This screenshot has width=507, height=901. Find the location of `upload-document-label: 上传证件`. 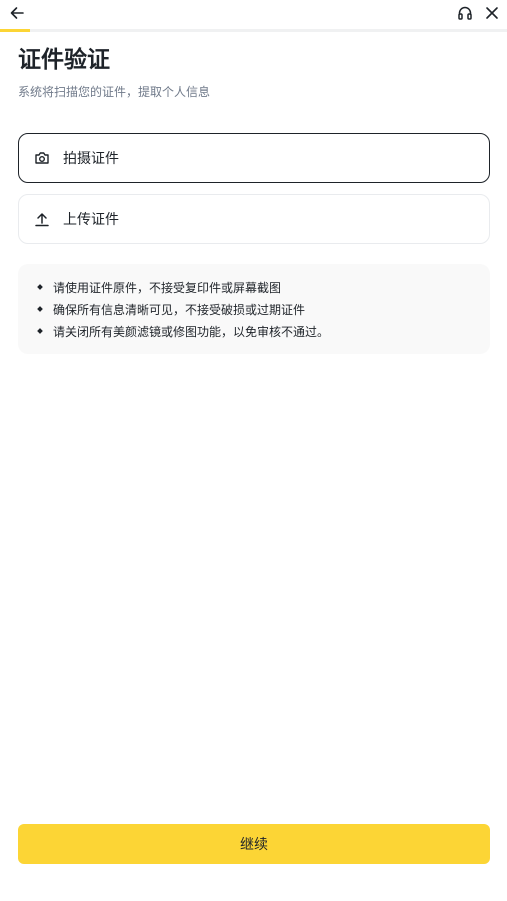

upload-document-label: 上传证件 is located at coordinates (91, 220).